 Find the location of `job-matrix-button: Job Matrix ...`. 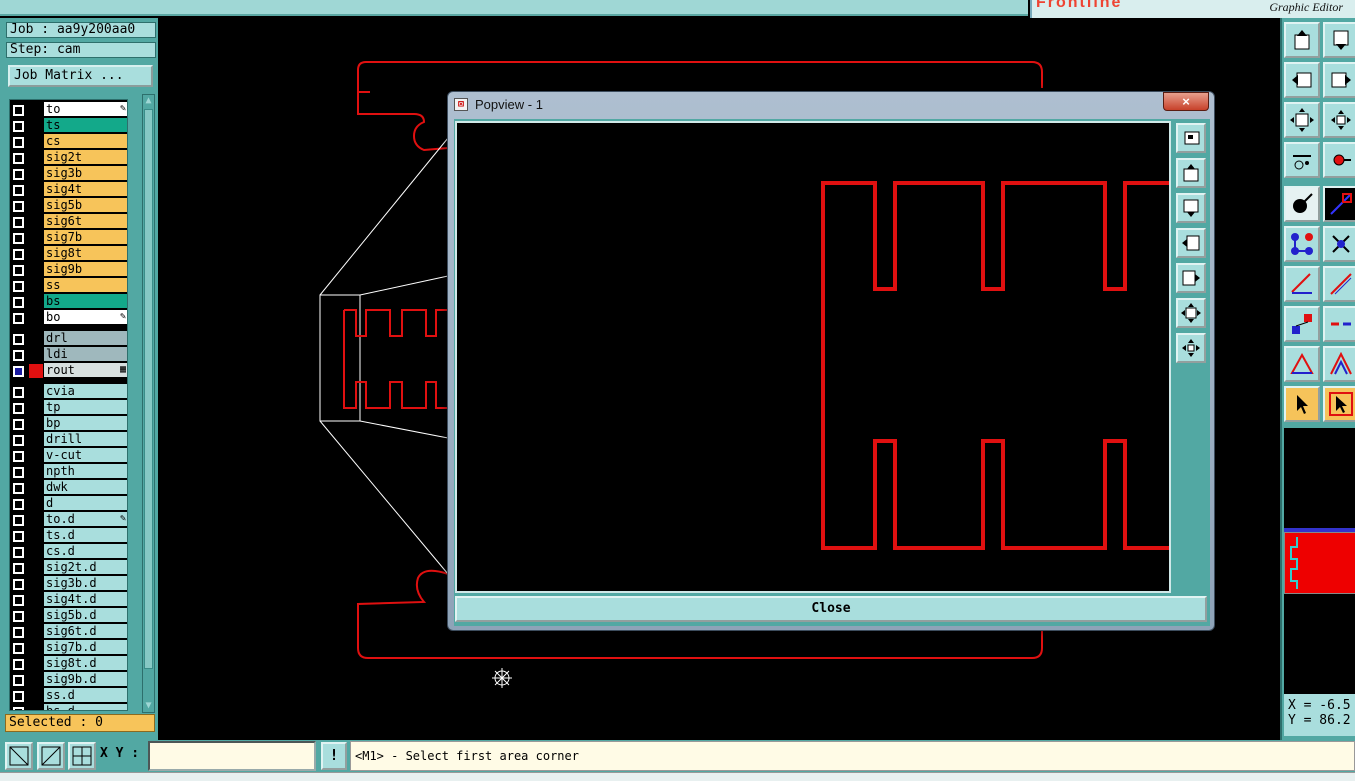

job-matrix-button: Job Matrix ... is located at coordinates (80, 76).